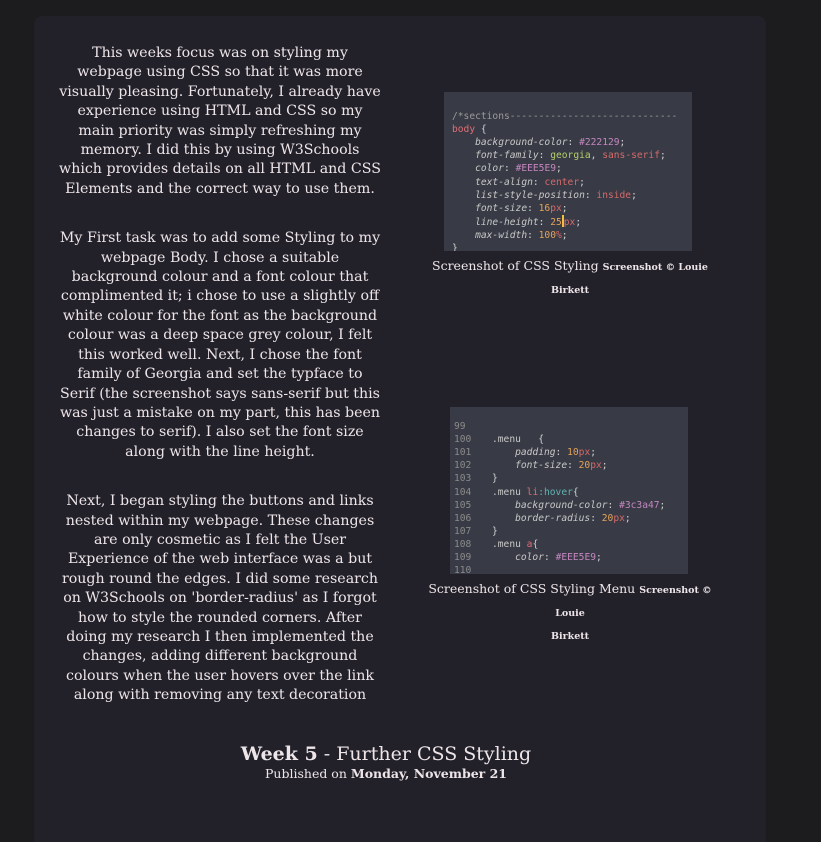  Describe the element at coordinates (424, 754) in the screenshot. I see `post-title-text: - Further CSS Styling` at that location.